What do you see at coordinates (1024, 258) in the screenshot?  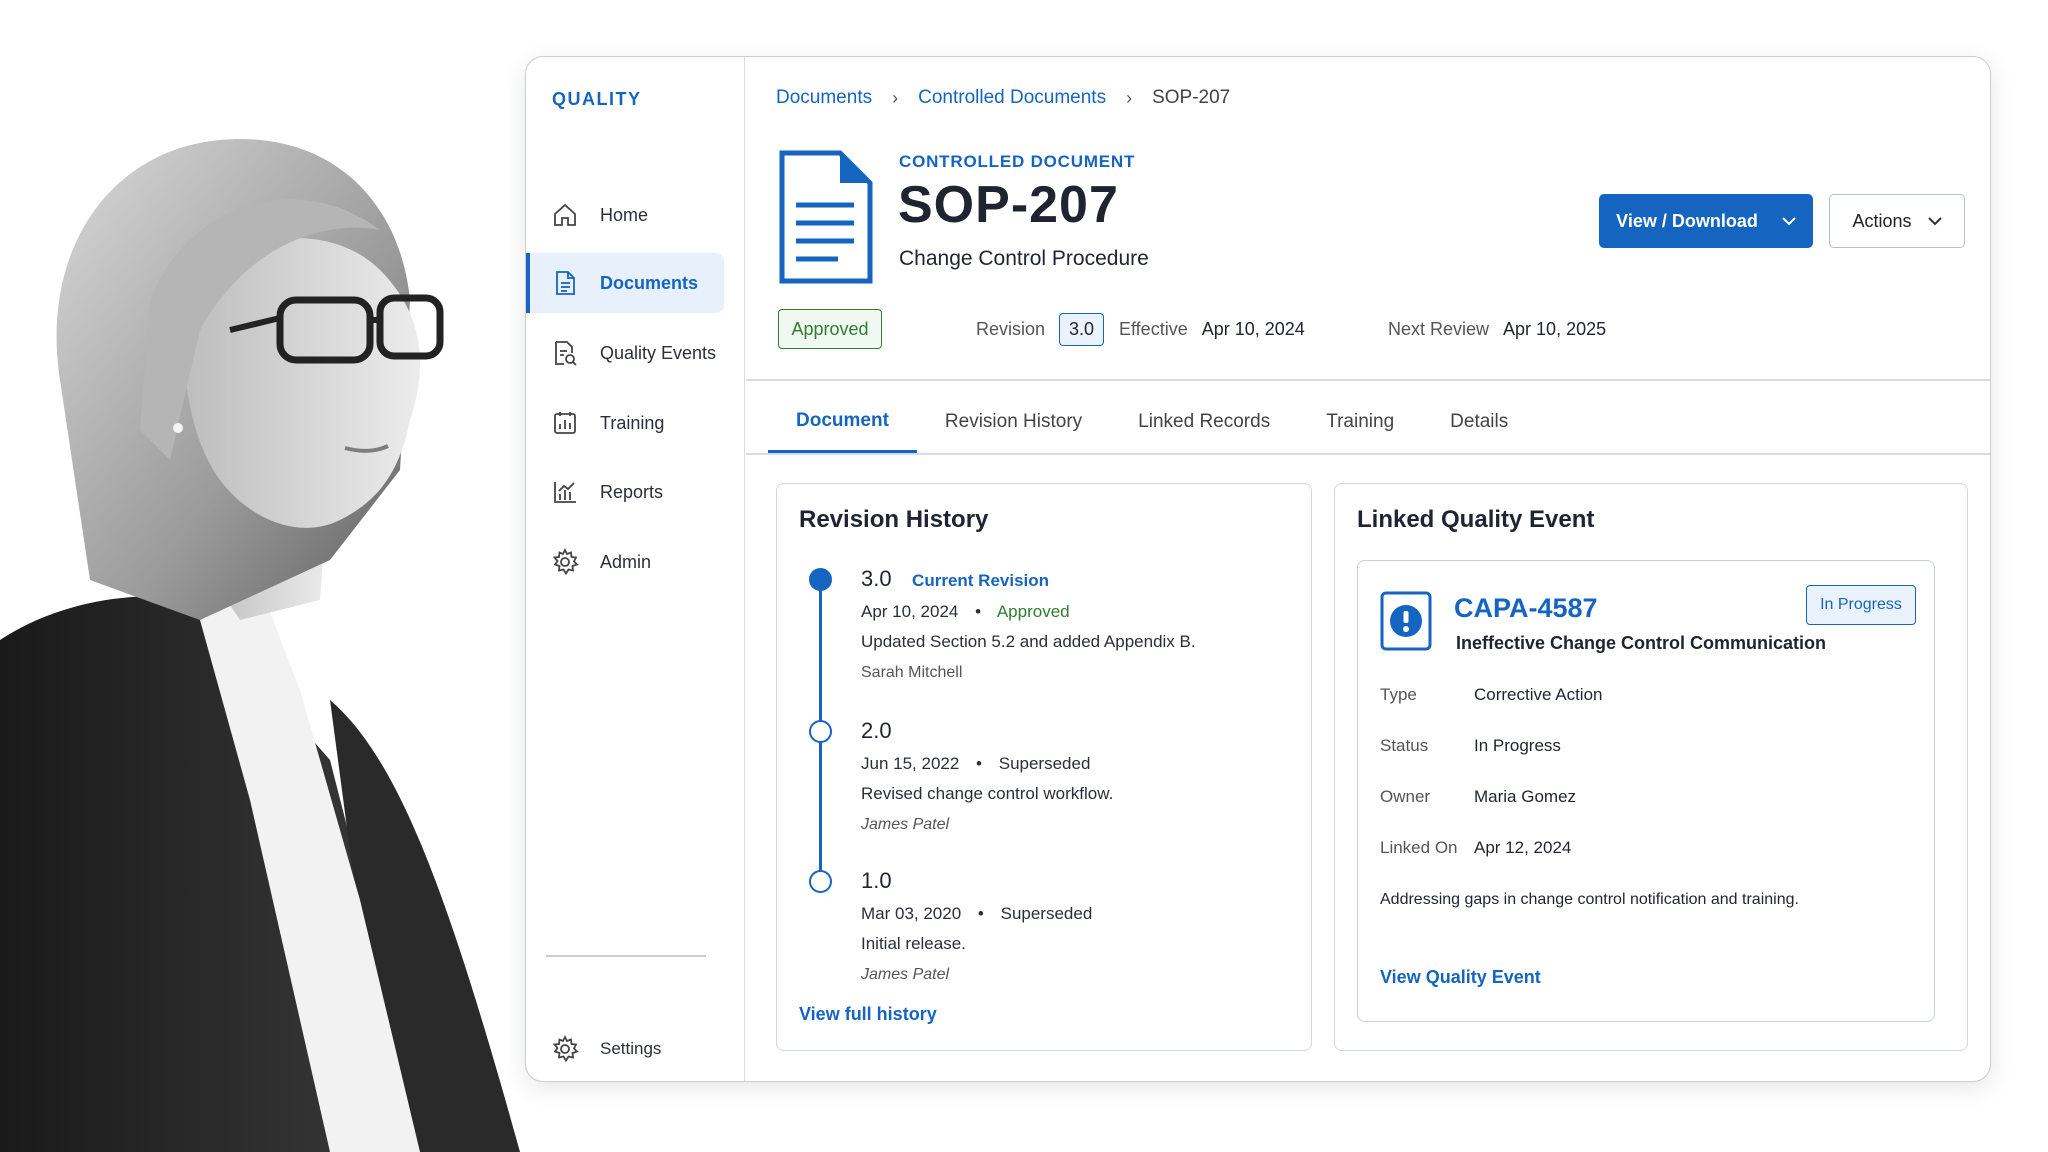 I see `document-subtitle: Change Control Procedure` at bounding box center [1024, 258].